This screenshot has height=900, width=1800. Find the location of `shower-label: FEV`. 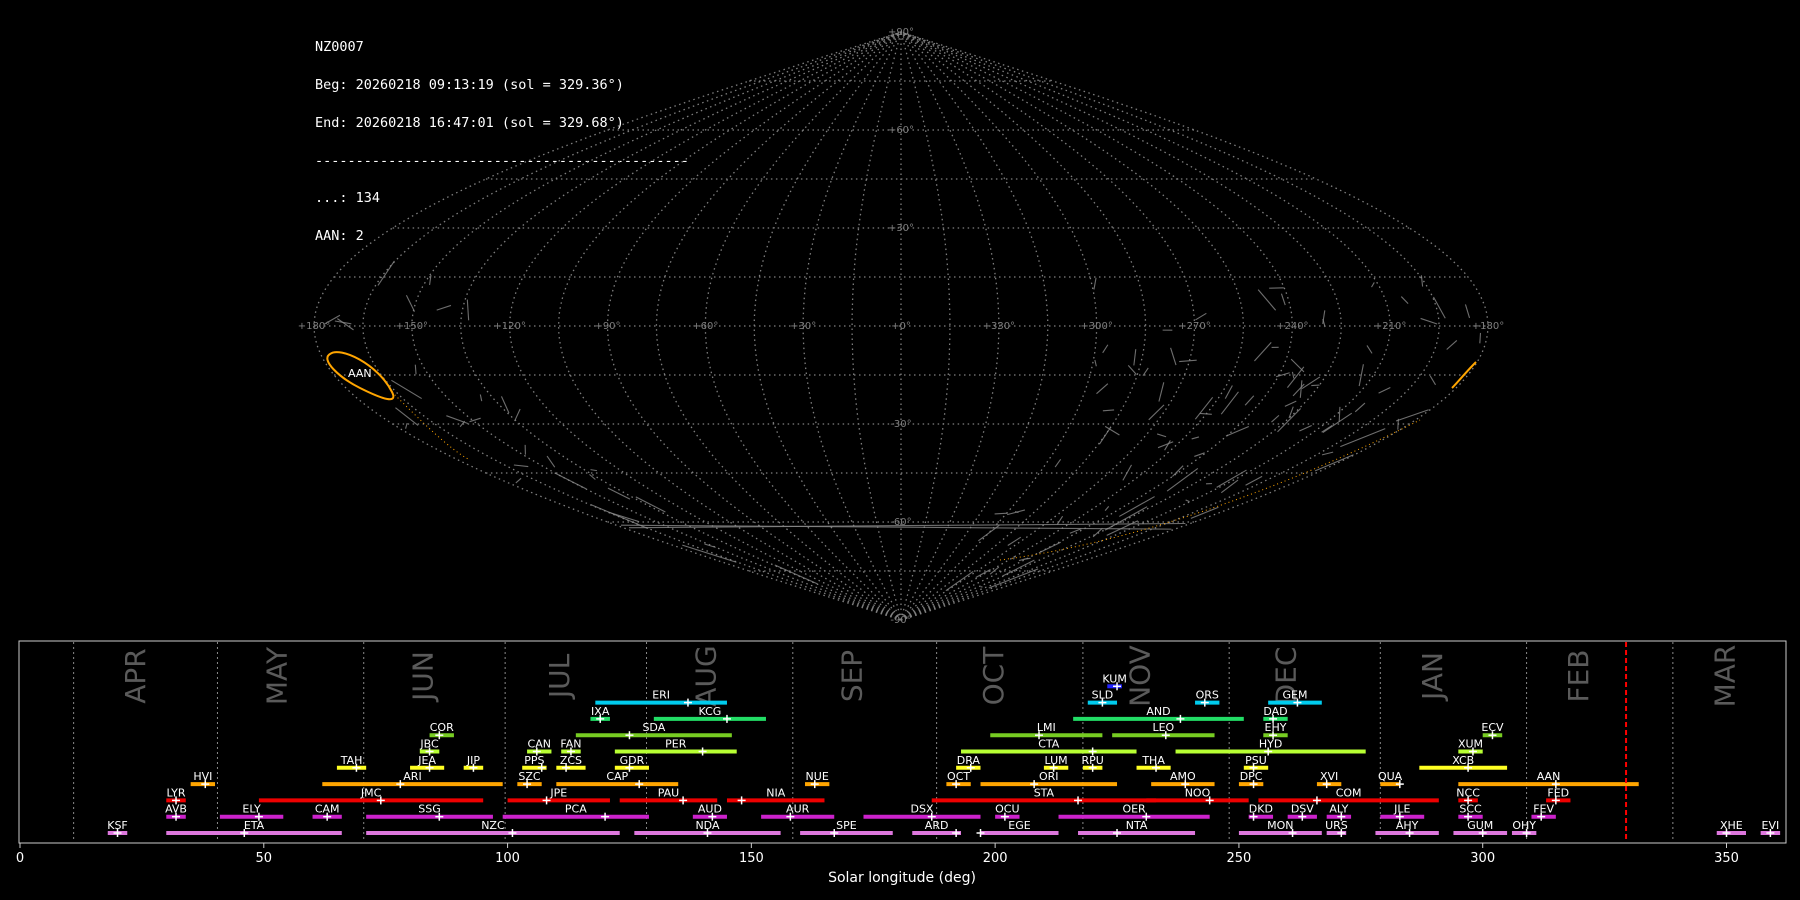

shower-label: FEV is located at coordinates (1543, 809).